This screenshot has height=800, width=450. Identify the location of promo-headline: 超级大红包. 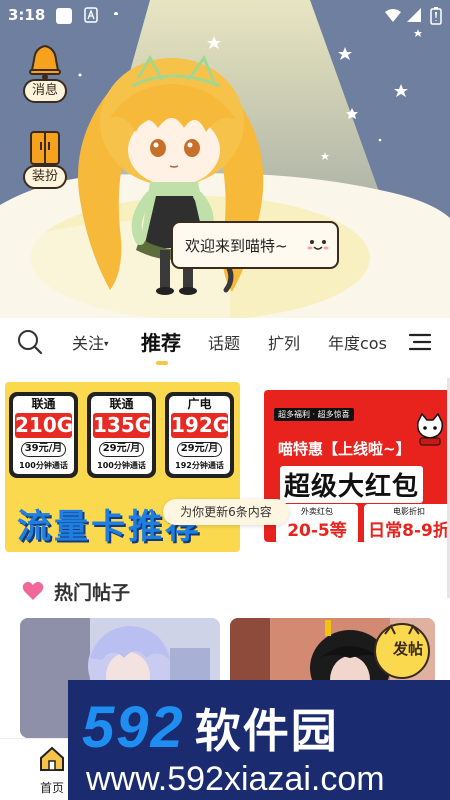
(352, 484).